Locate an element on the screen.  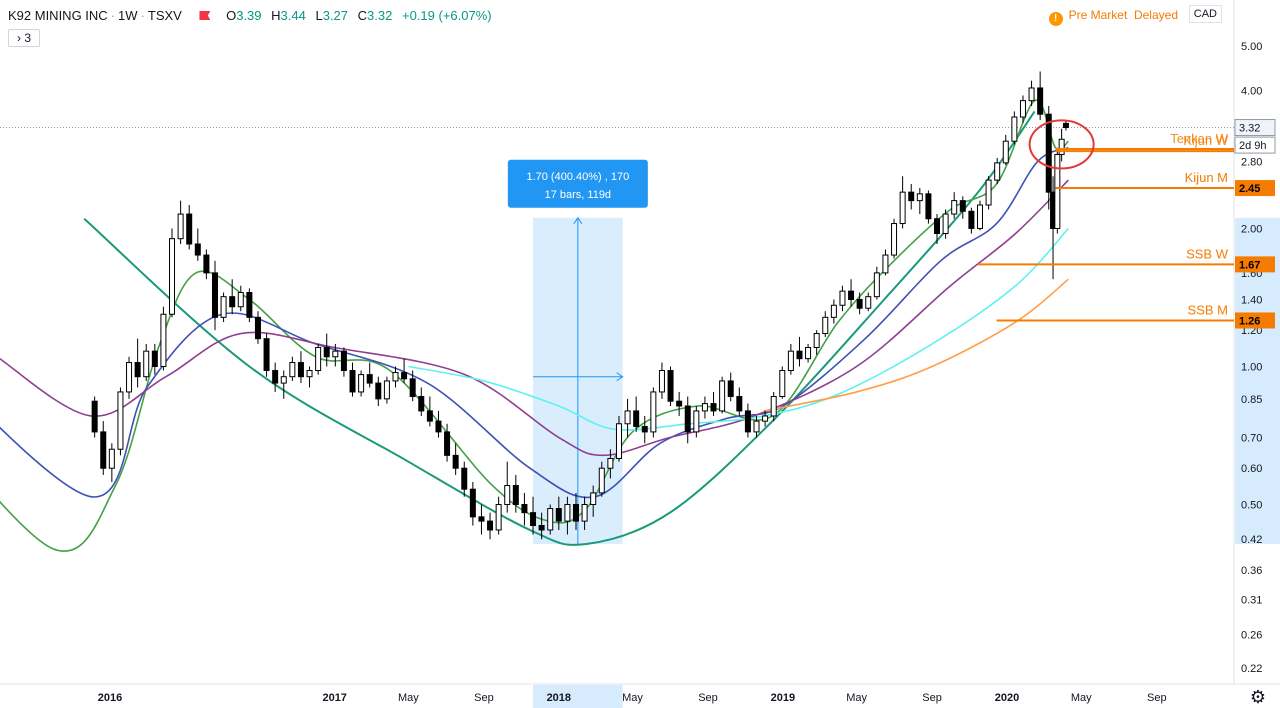
y-tick-label: 0.31 is located at coordinates (1251, 601).